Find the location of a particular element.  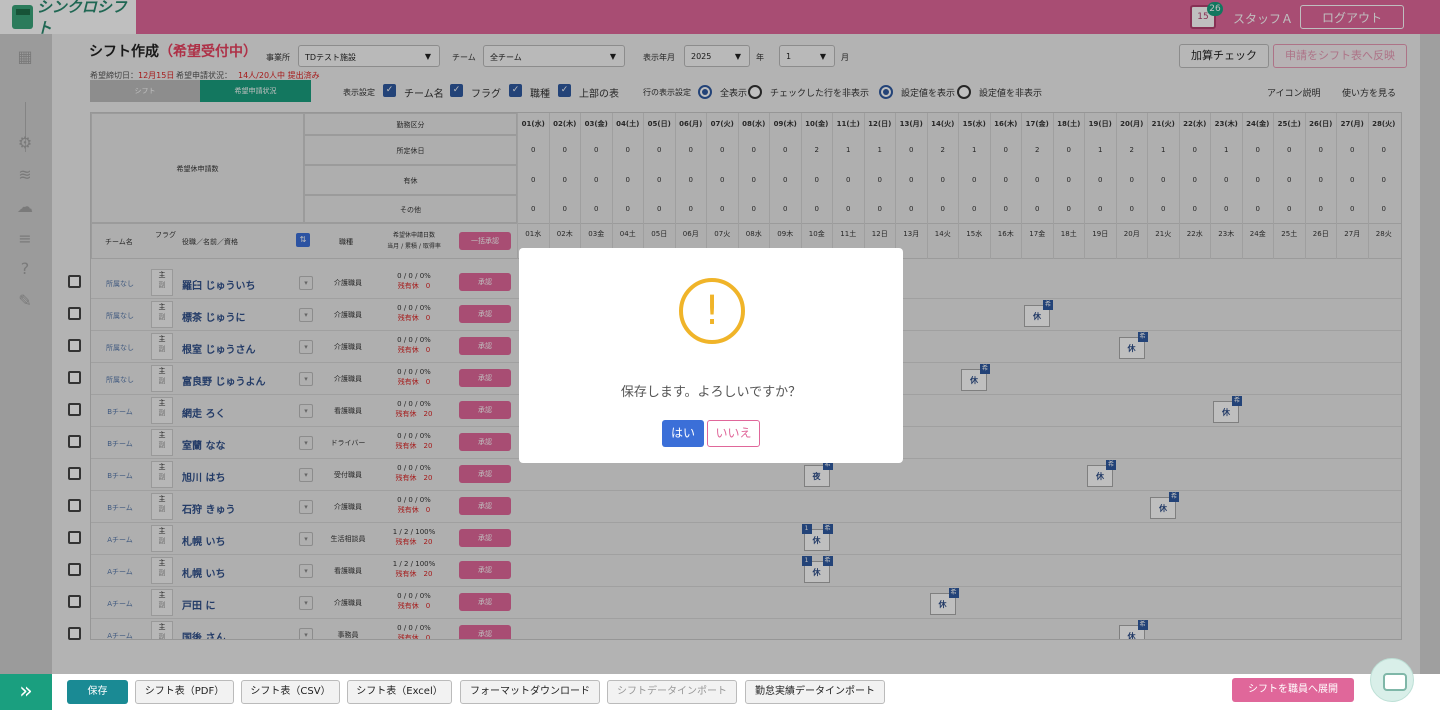

deploy-shift-button: シフトを職員へ展開 is located at coordinates (1293, 690).